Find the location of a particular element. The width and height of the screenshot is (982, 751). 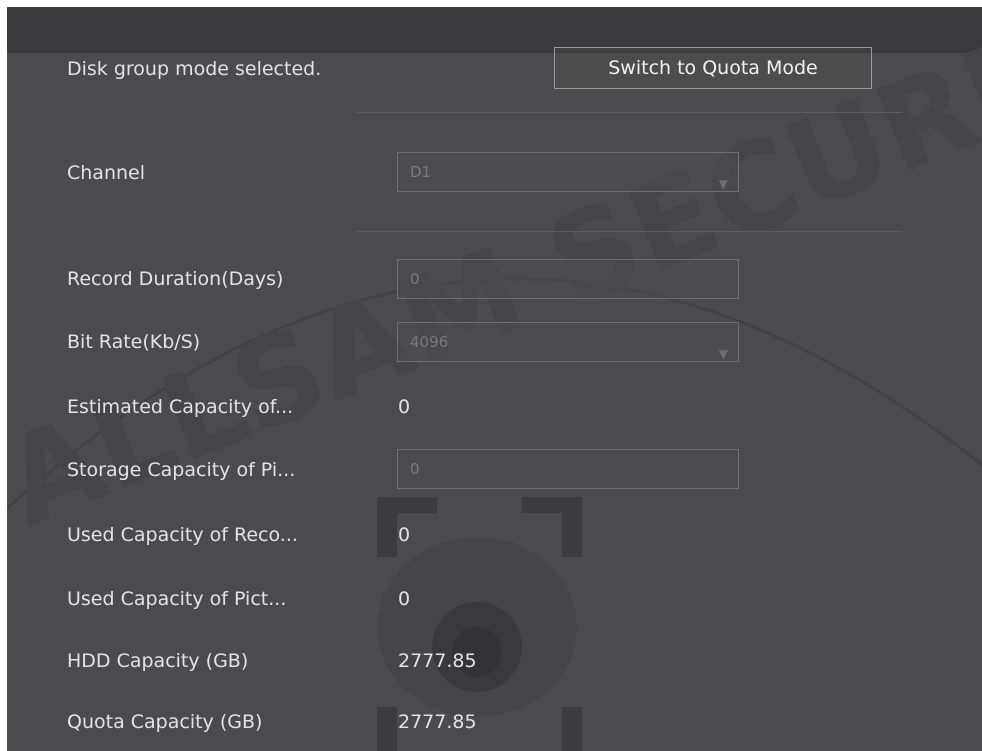

channel-select: D1 ▼ is located at coordinates (568, 172).